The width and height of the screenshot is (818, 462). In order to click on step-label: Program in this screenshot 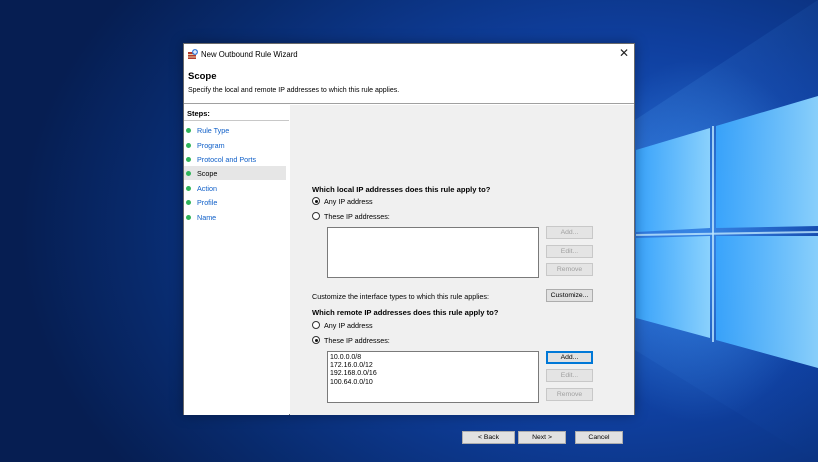, I will do `click(211, 145)`.